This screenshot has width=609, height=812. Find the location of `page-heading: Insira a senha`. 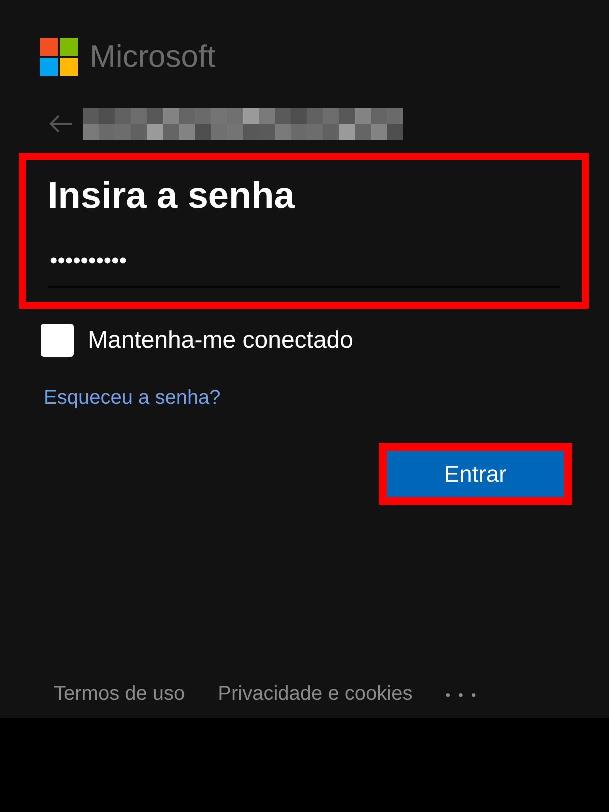

page-heading: Insira a senha is located at coordinates (172, 196).